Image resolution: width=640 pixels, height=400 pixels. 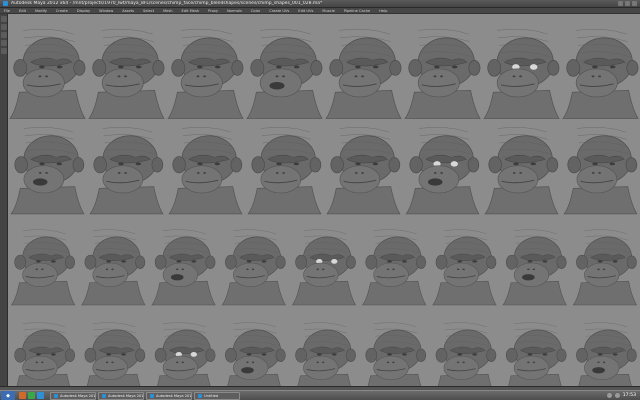 I want to click on start-button: ◆, so click(x=8, y=395).